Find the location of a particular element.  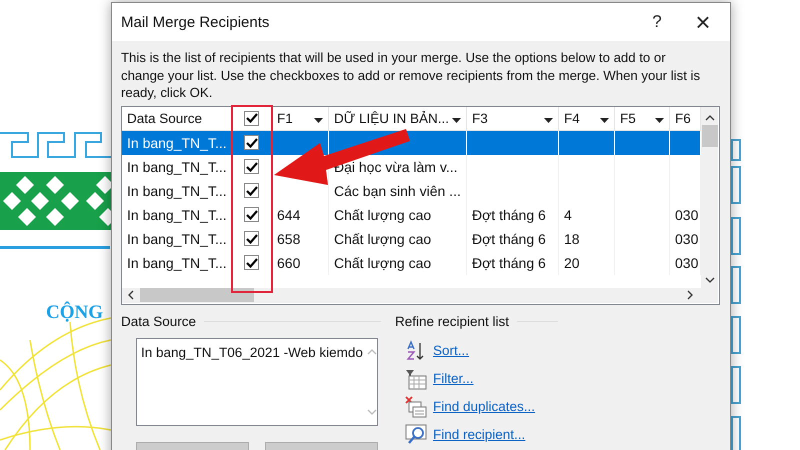

close-button: × is located at coordinates (703, 22).